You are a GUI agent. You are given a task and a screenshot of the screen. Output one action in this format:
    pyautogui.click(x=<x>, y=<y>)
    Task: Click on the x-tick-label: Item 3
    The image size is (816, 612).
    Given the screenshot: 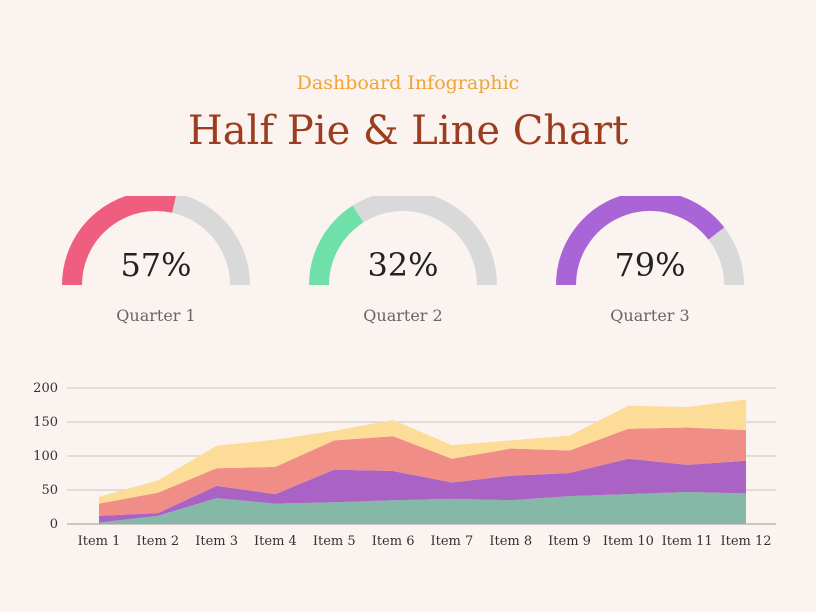 What is the action you would take?
    pyautogui.click(x=216, y=541)
    